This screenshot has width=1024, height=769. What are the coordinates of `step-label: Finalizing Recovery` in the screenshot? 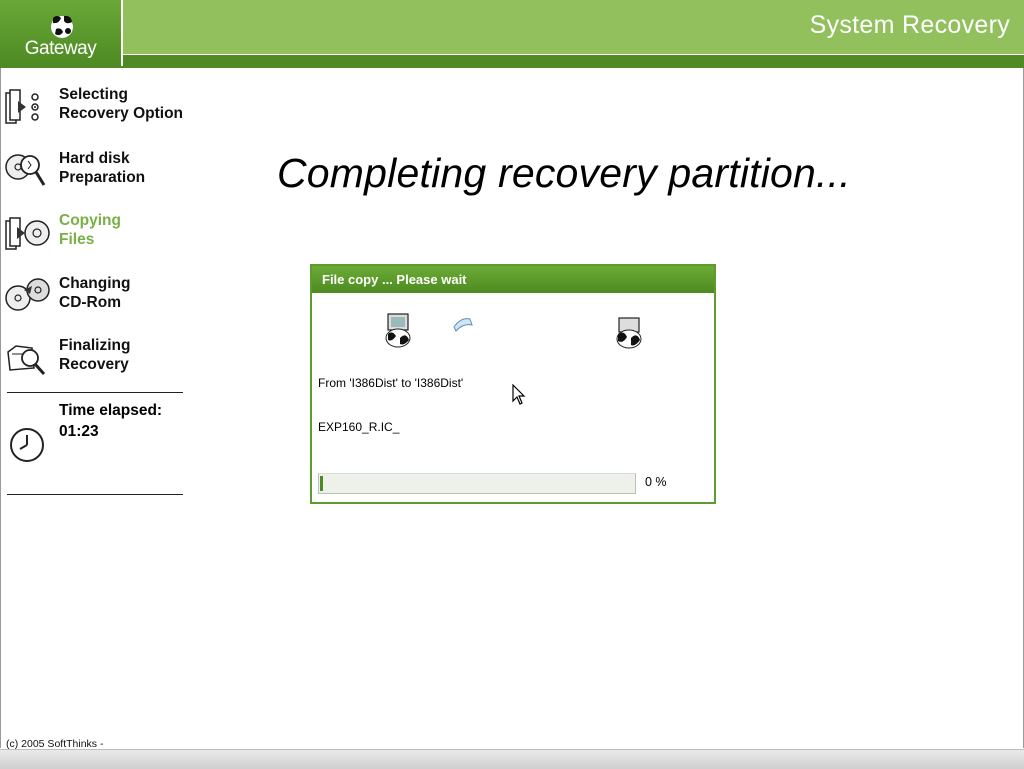 It's located at (95, 355).